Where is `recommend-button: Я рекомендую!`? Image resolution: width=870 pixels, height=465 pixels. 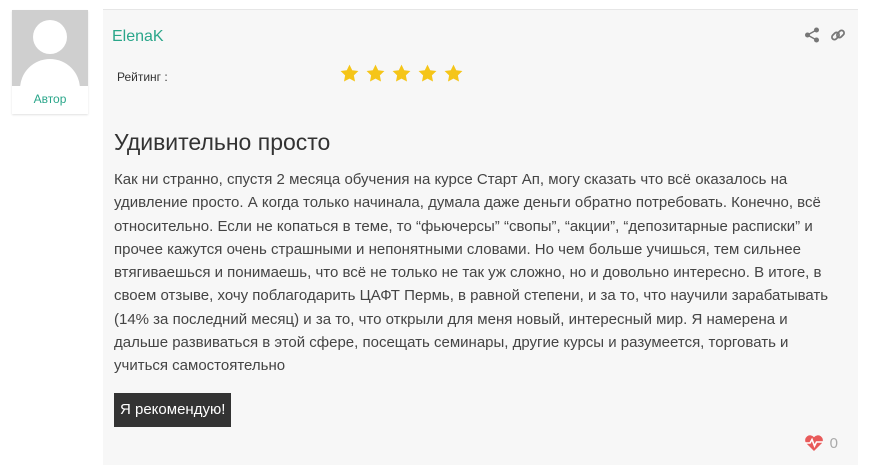
recommend-button: Я рекомендую! is located at coordinates (173, 410).